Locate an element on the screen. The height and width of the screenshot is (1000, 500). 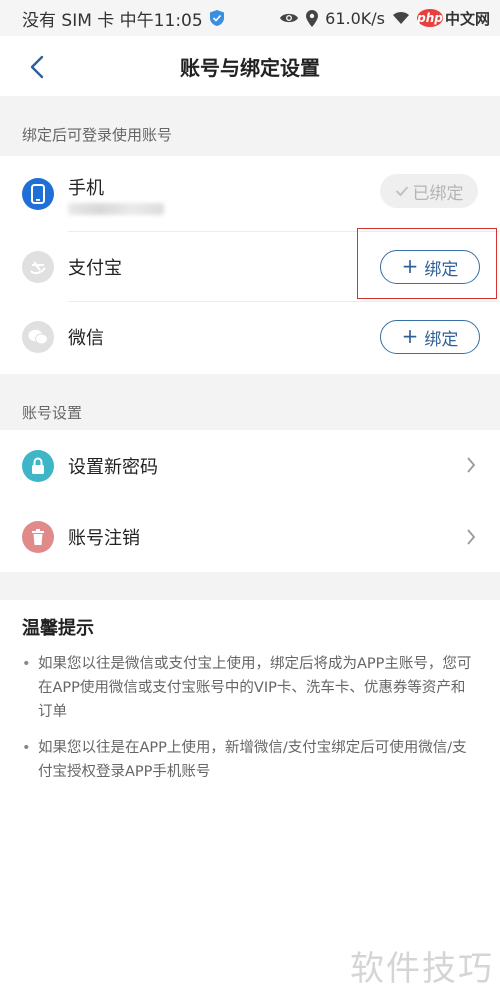
phone-bound-badge: 已绑定 is located at coordinates (429, 191).